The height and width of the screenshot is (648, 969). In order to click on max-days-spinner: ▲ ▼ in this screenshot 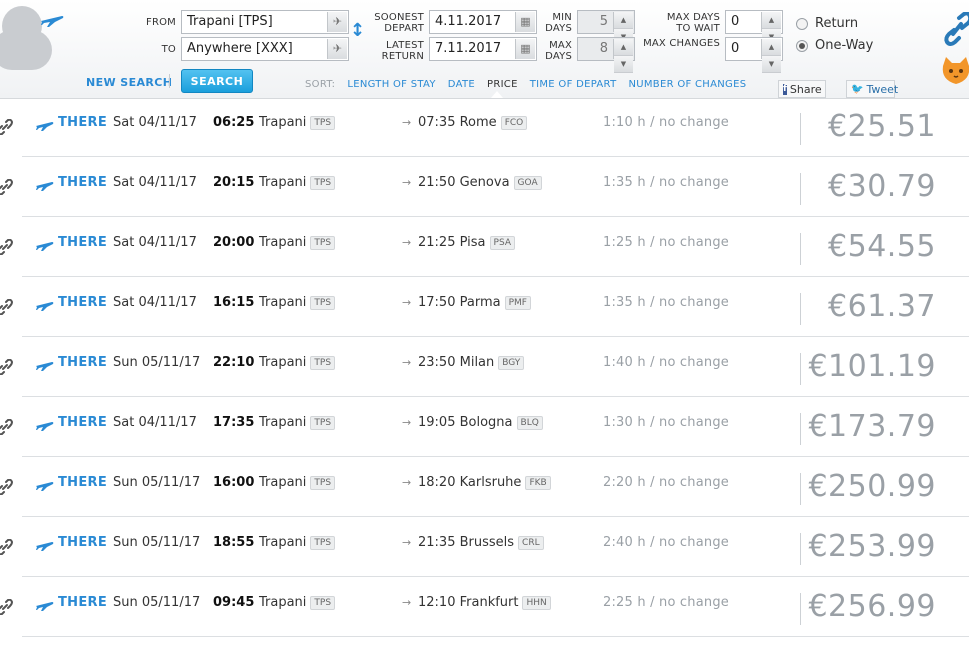, I will do `click(623, 56)`.